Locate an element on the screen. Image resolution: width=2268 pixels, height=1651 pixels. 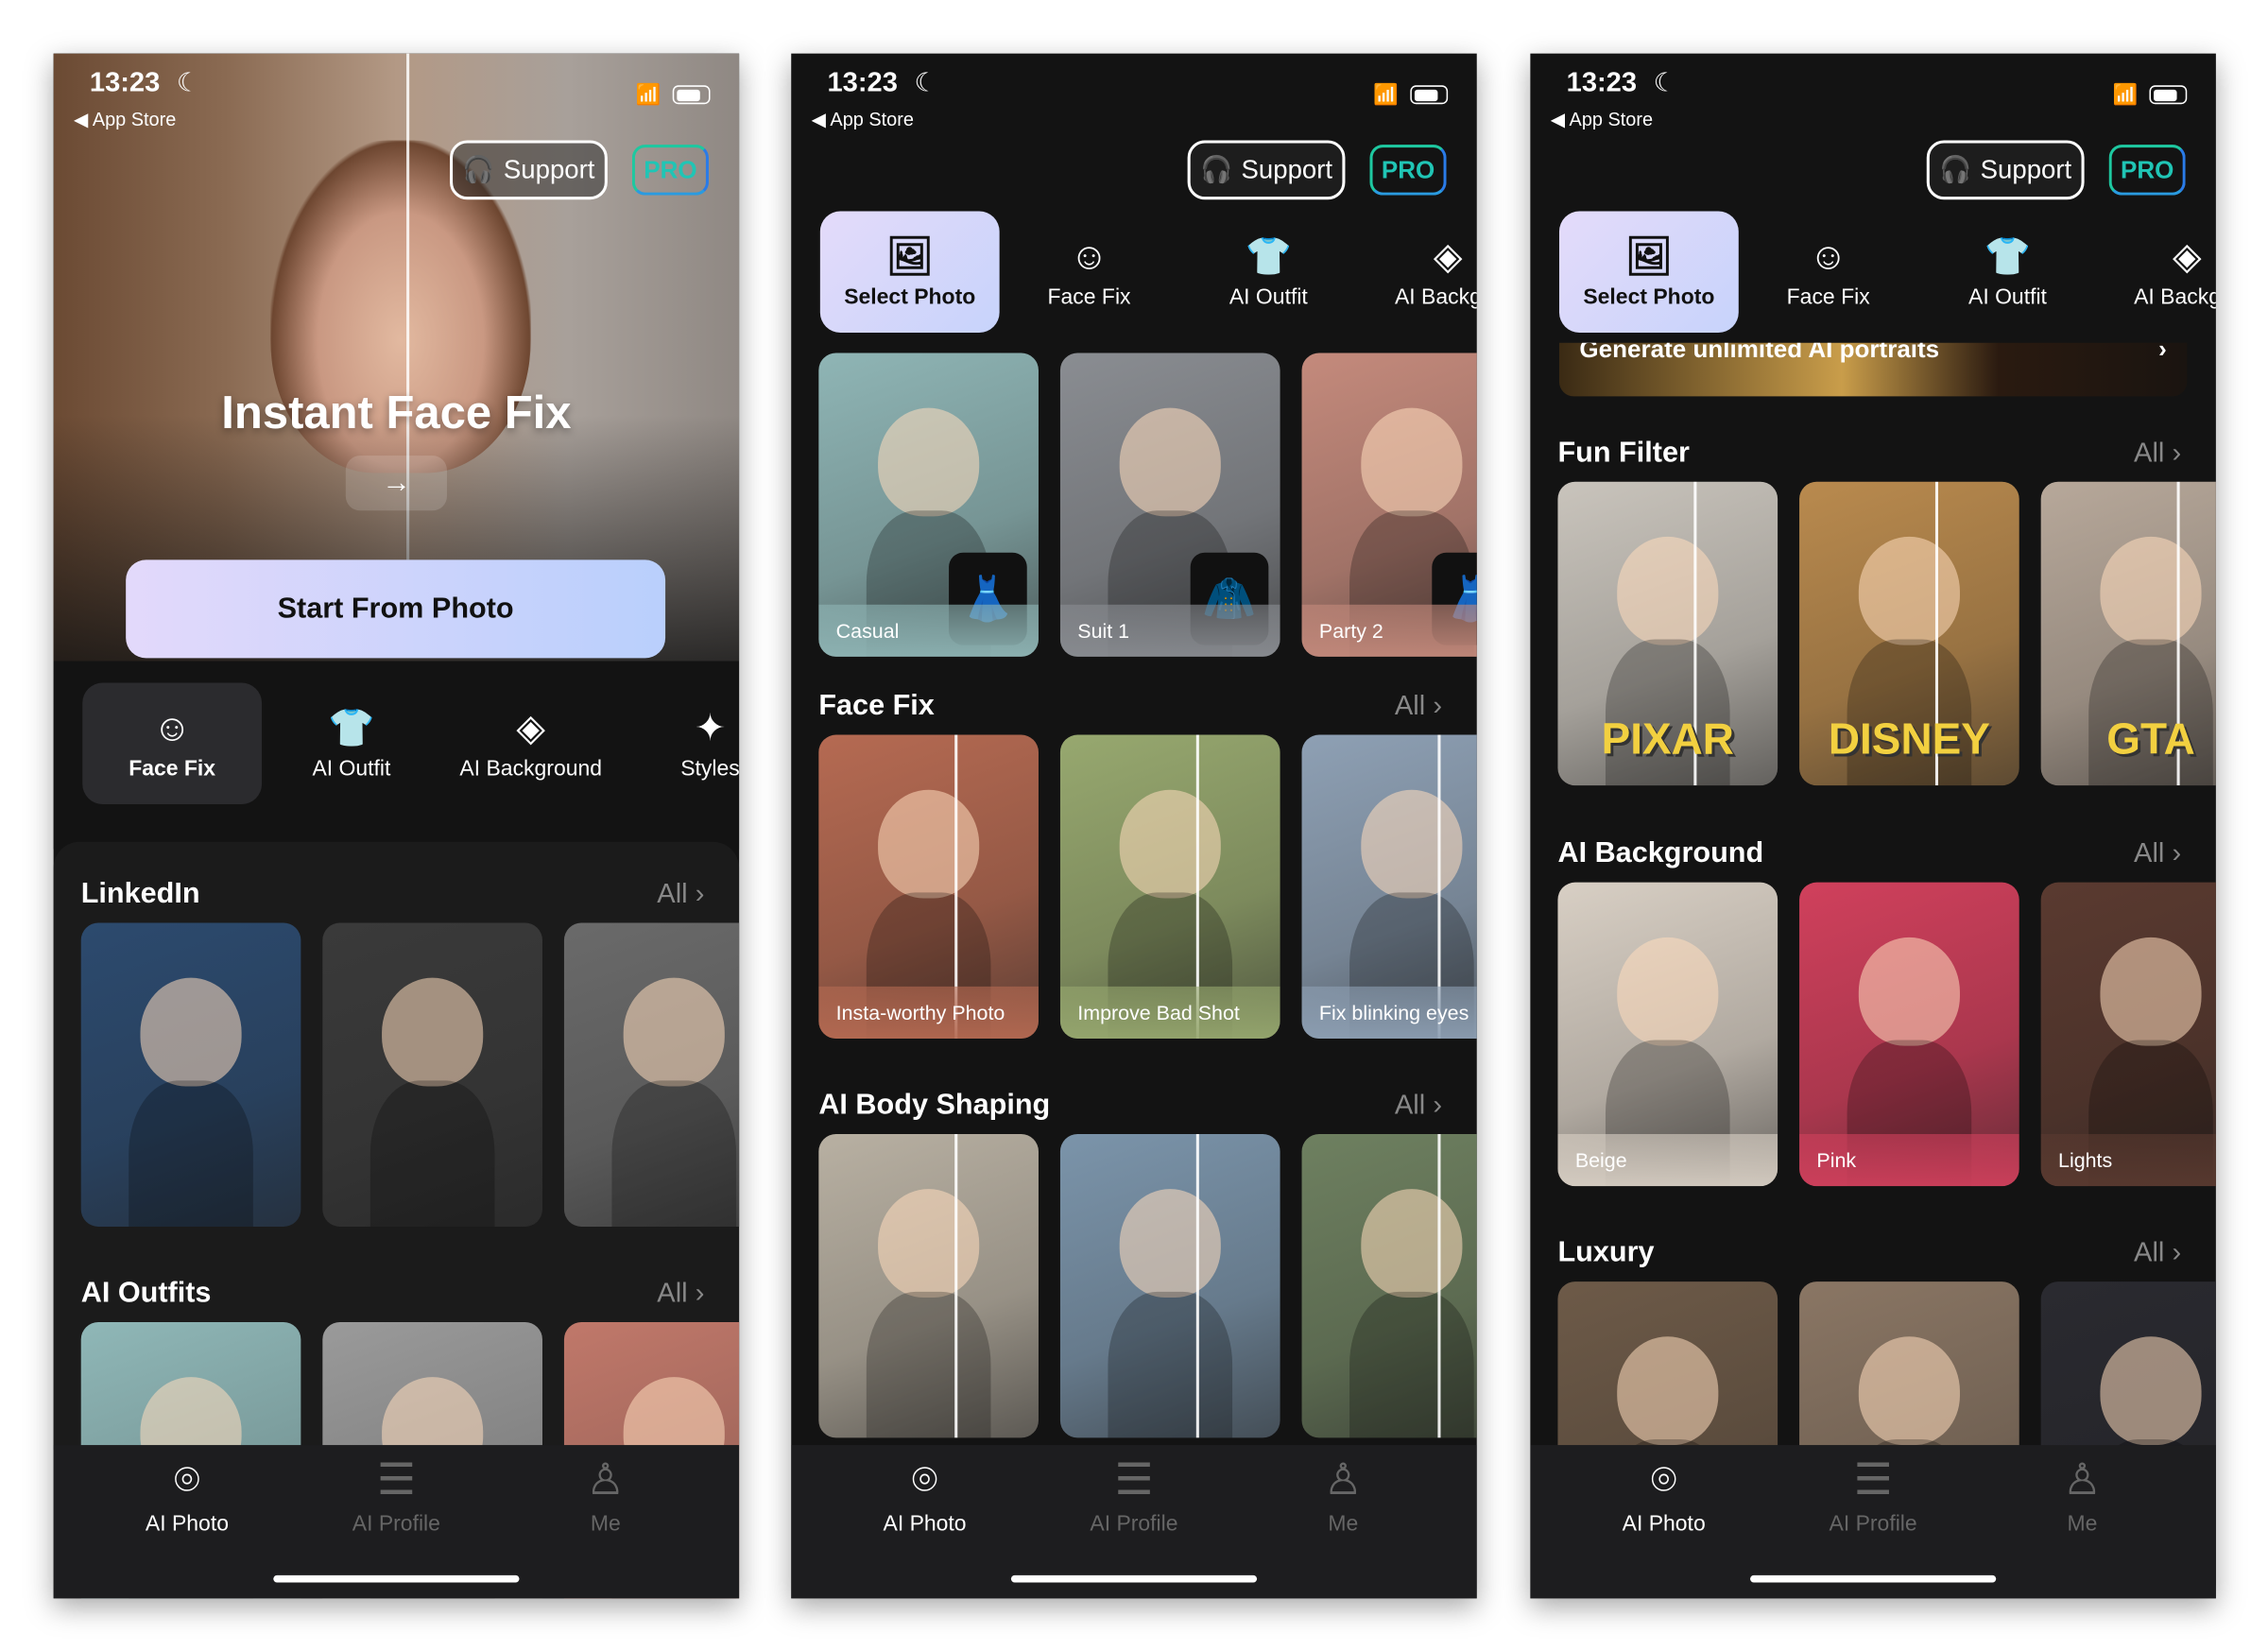
section-title: AI Outfits is located at coordinates (146, 1293).